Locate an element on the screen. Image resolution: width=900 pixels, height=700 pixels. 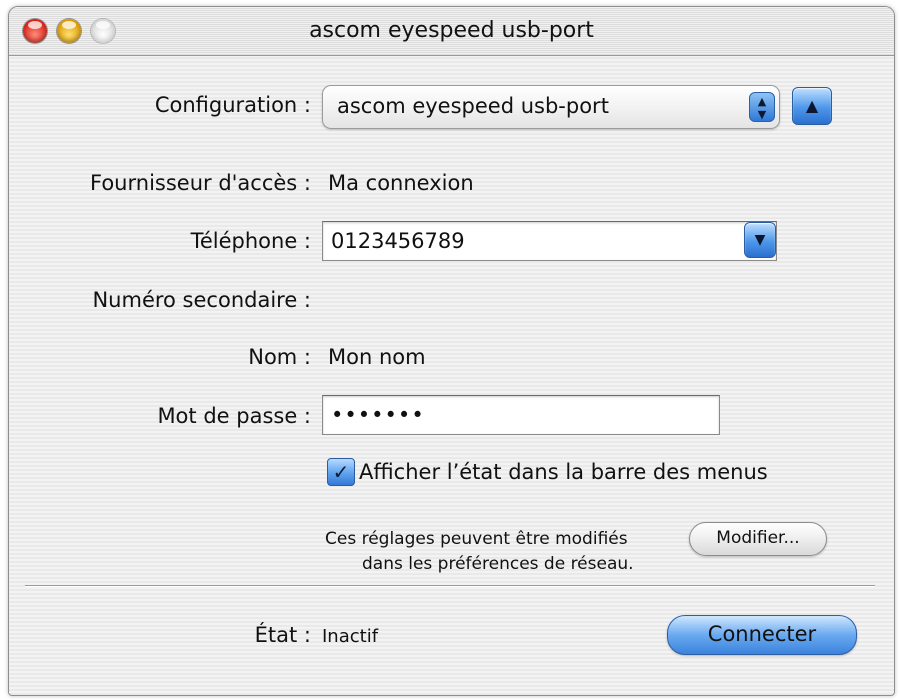
configuration-label: Configuration : is located at coordinates (232, 105).